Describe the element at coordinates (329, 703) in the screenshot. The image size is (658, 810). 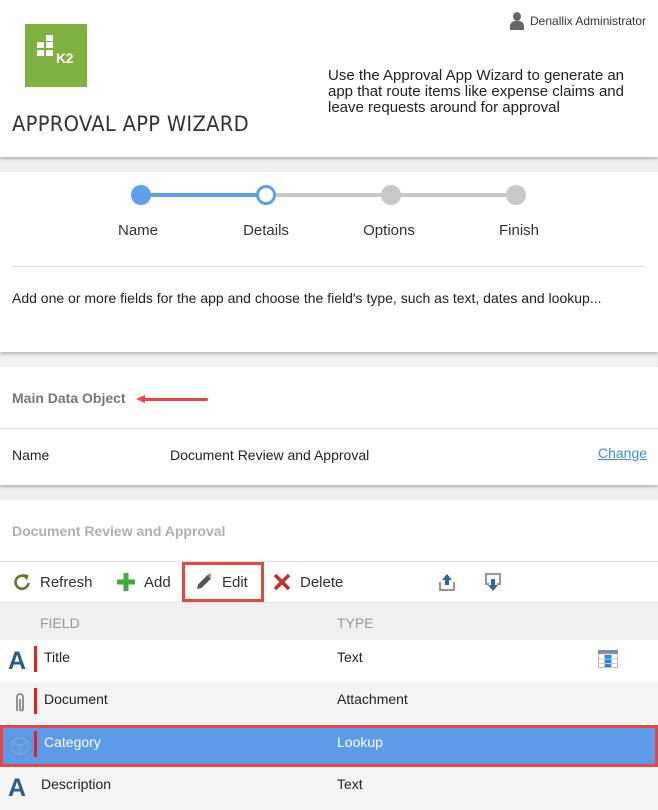
I see `table-row: Document Attachment` at that location.